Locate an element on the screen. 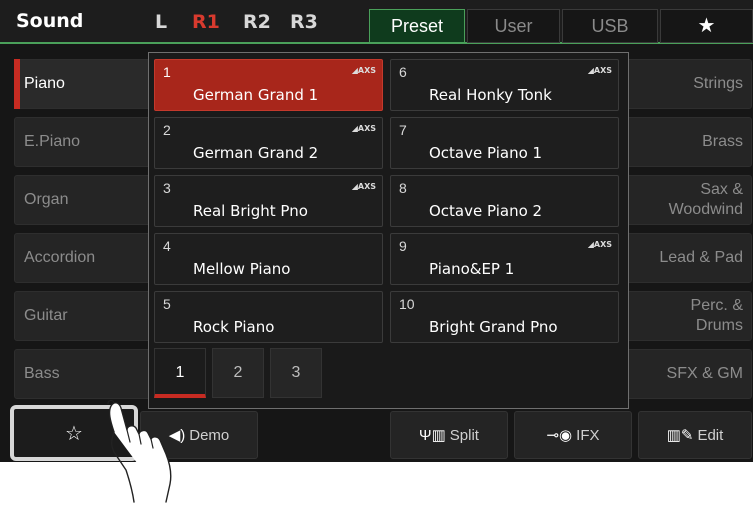 This screenshot has width=753, height=506. category-guitar: Guitar is located at coordinates (83, 316).